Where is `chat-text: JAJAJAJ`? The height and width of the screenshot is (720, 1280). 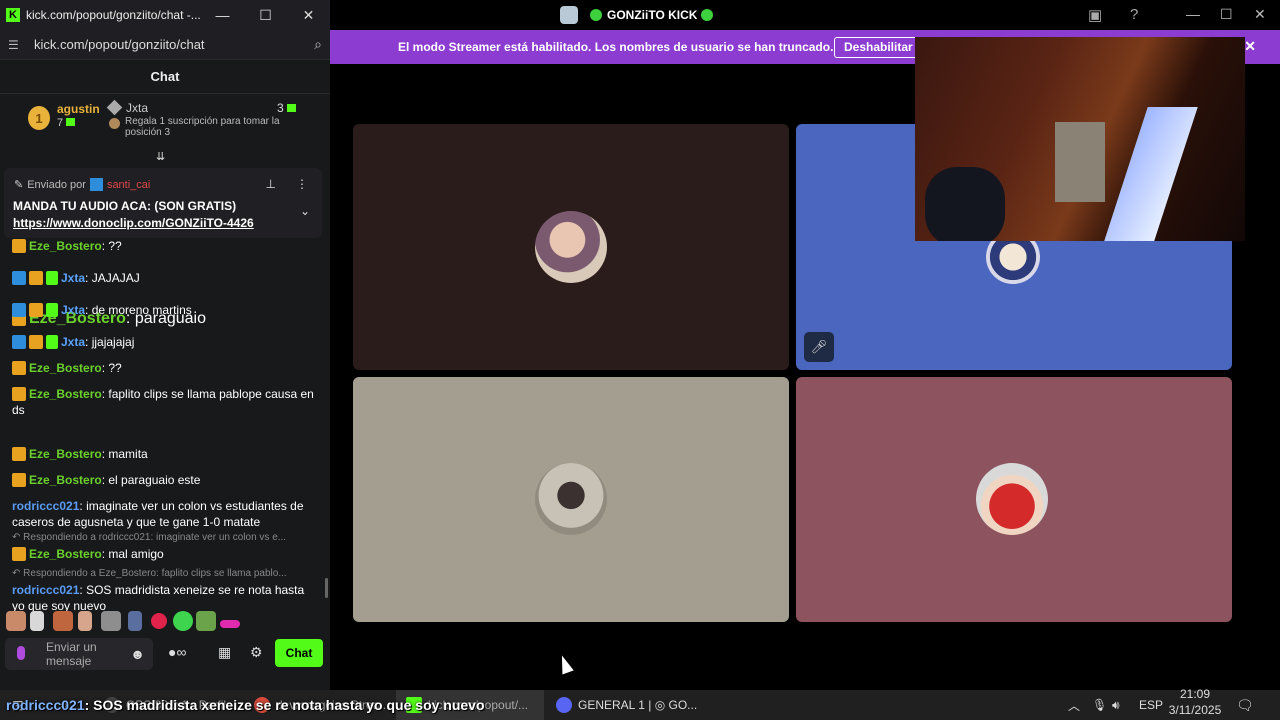
chat-text: JAJAJAJ is located at coordinates (115, 278).